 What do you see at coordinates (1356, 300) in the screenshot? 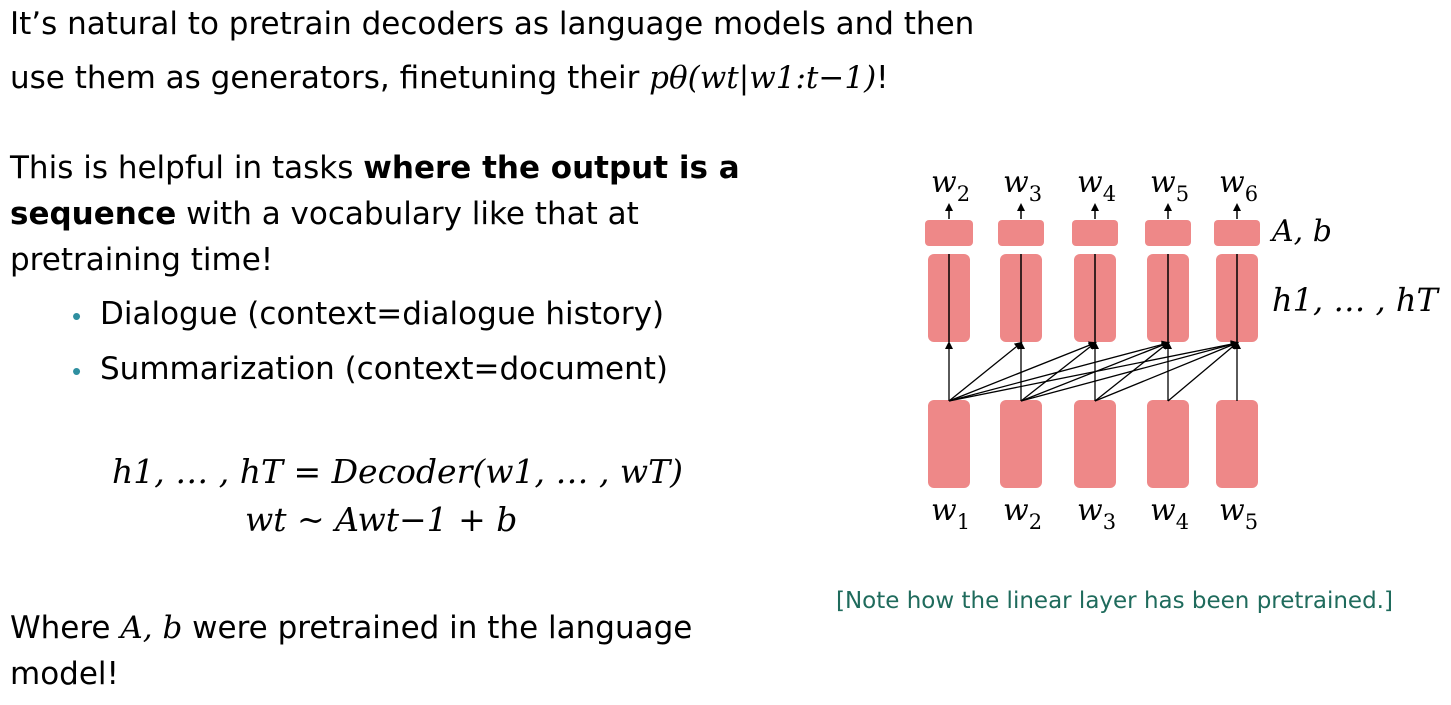
I see `hidden-states-label: h1, … , hT` at bounding box center [1356, 300].